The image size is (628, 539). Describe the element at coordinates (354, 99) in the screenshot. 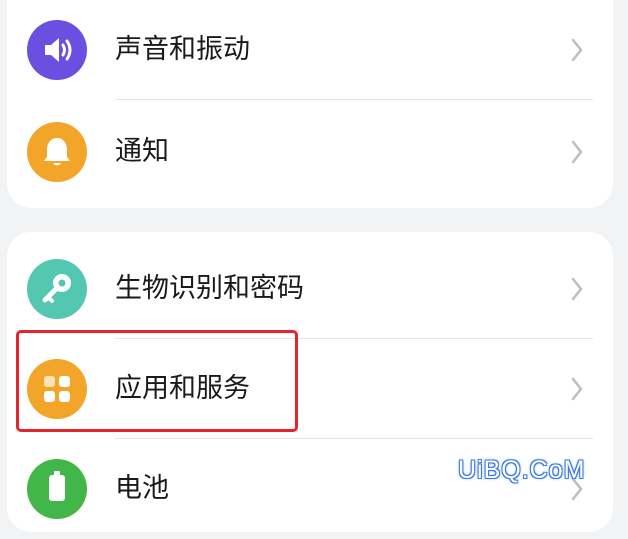

I see `divider` at that location.